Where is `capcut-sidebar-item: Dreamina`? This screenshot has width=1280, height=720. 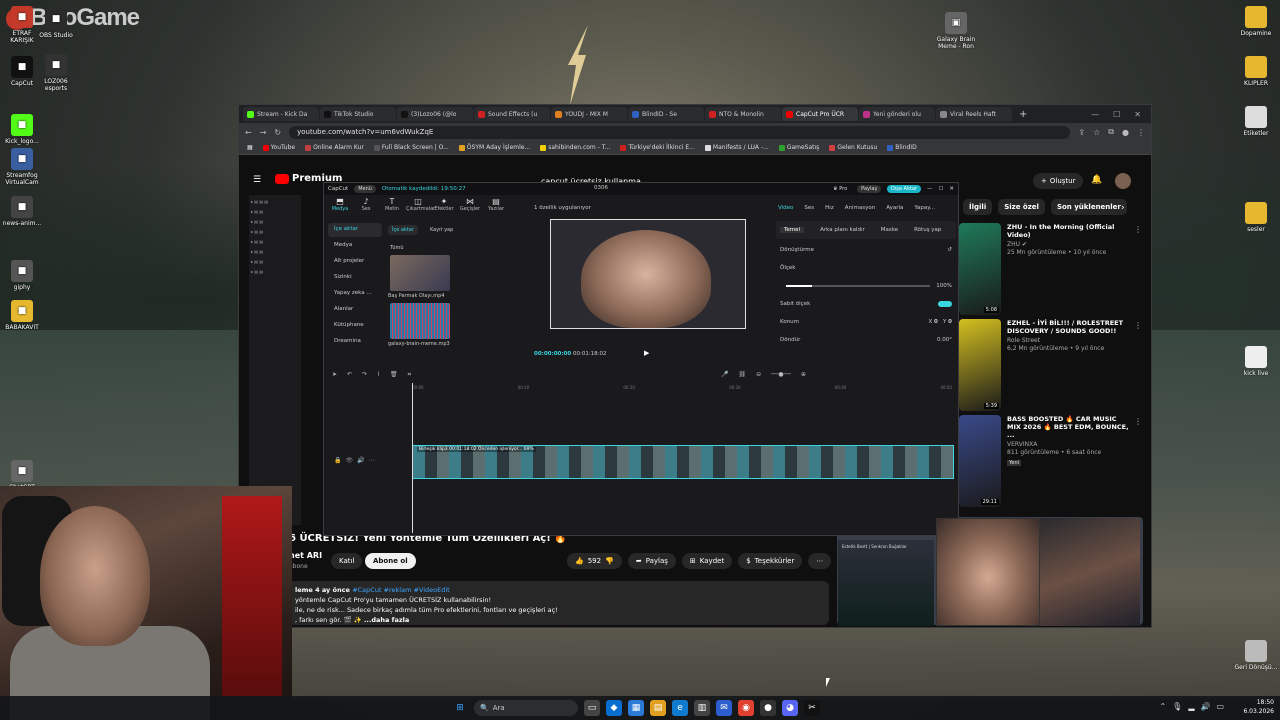
capcut-sidebar-item: Dreamina is located at coordinates (355, 342).